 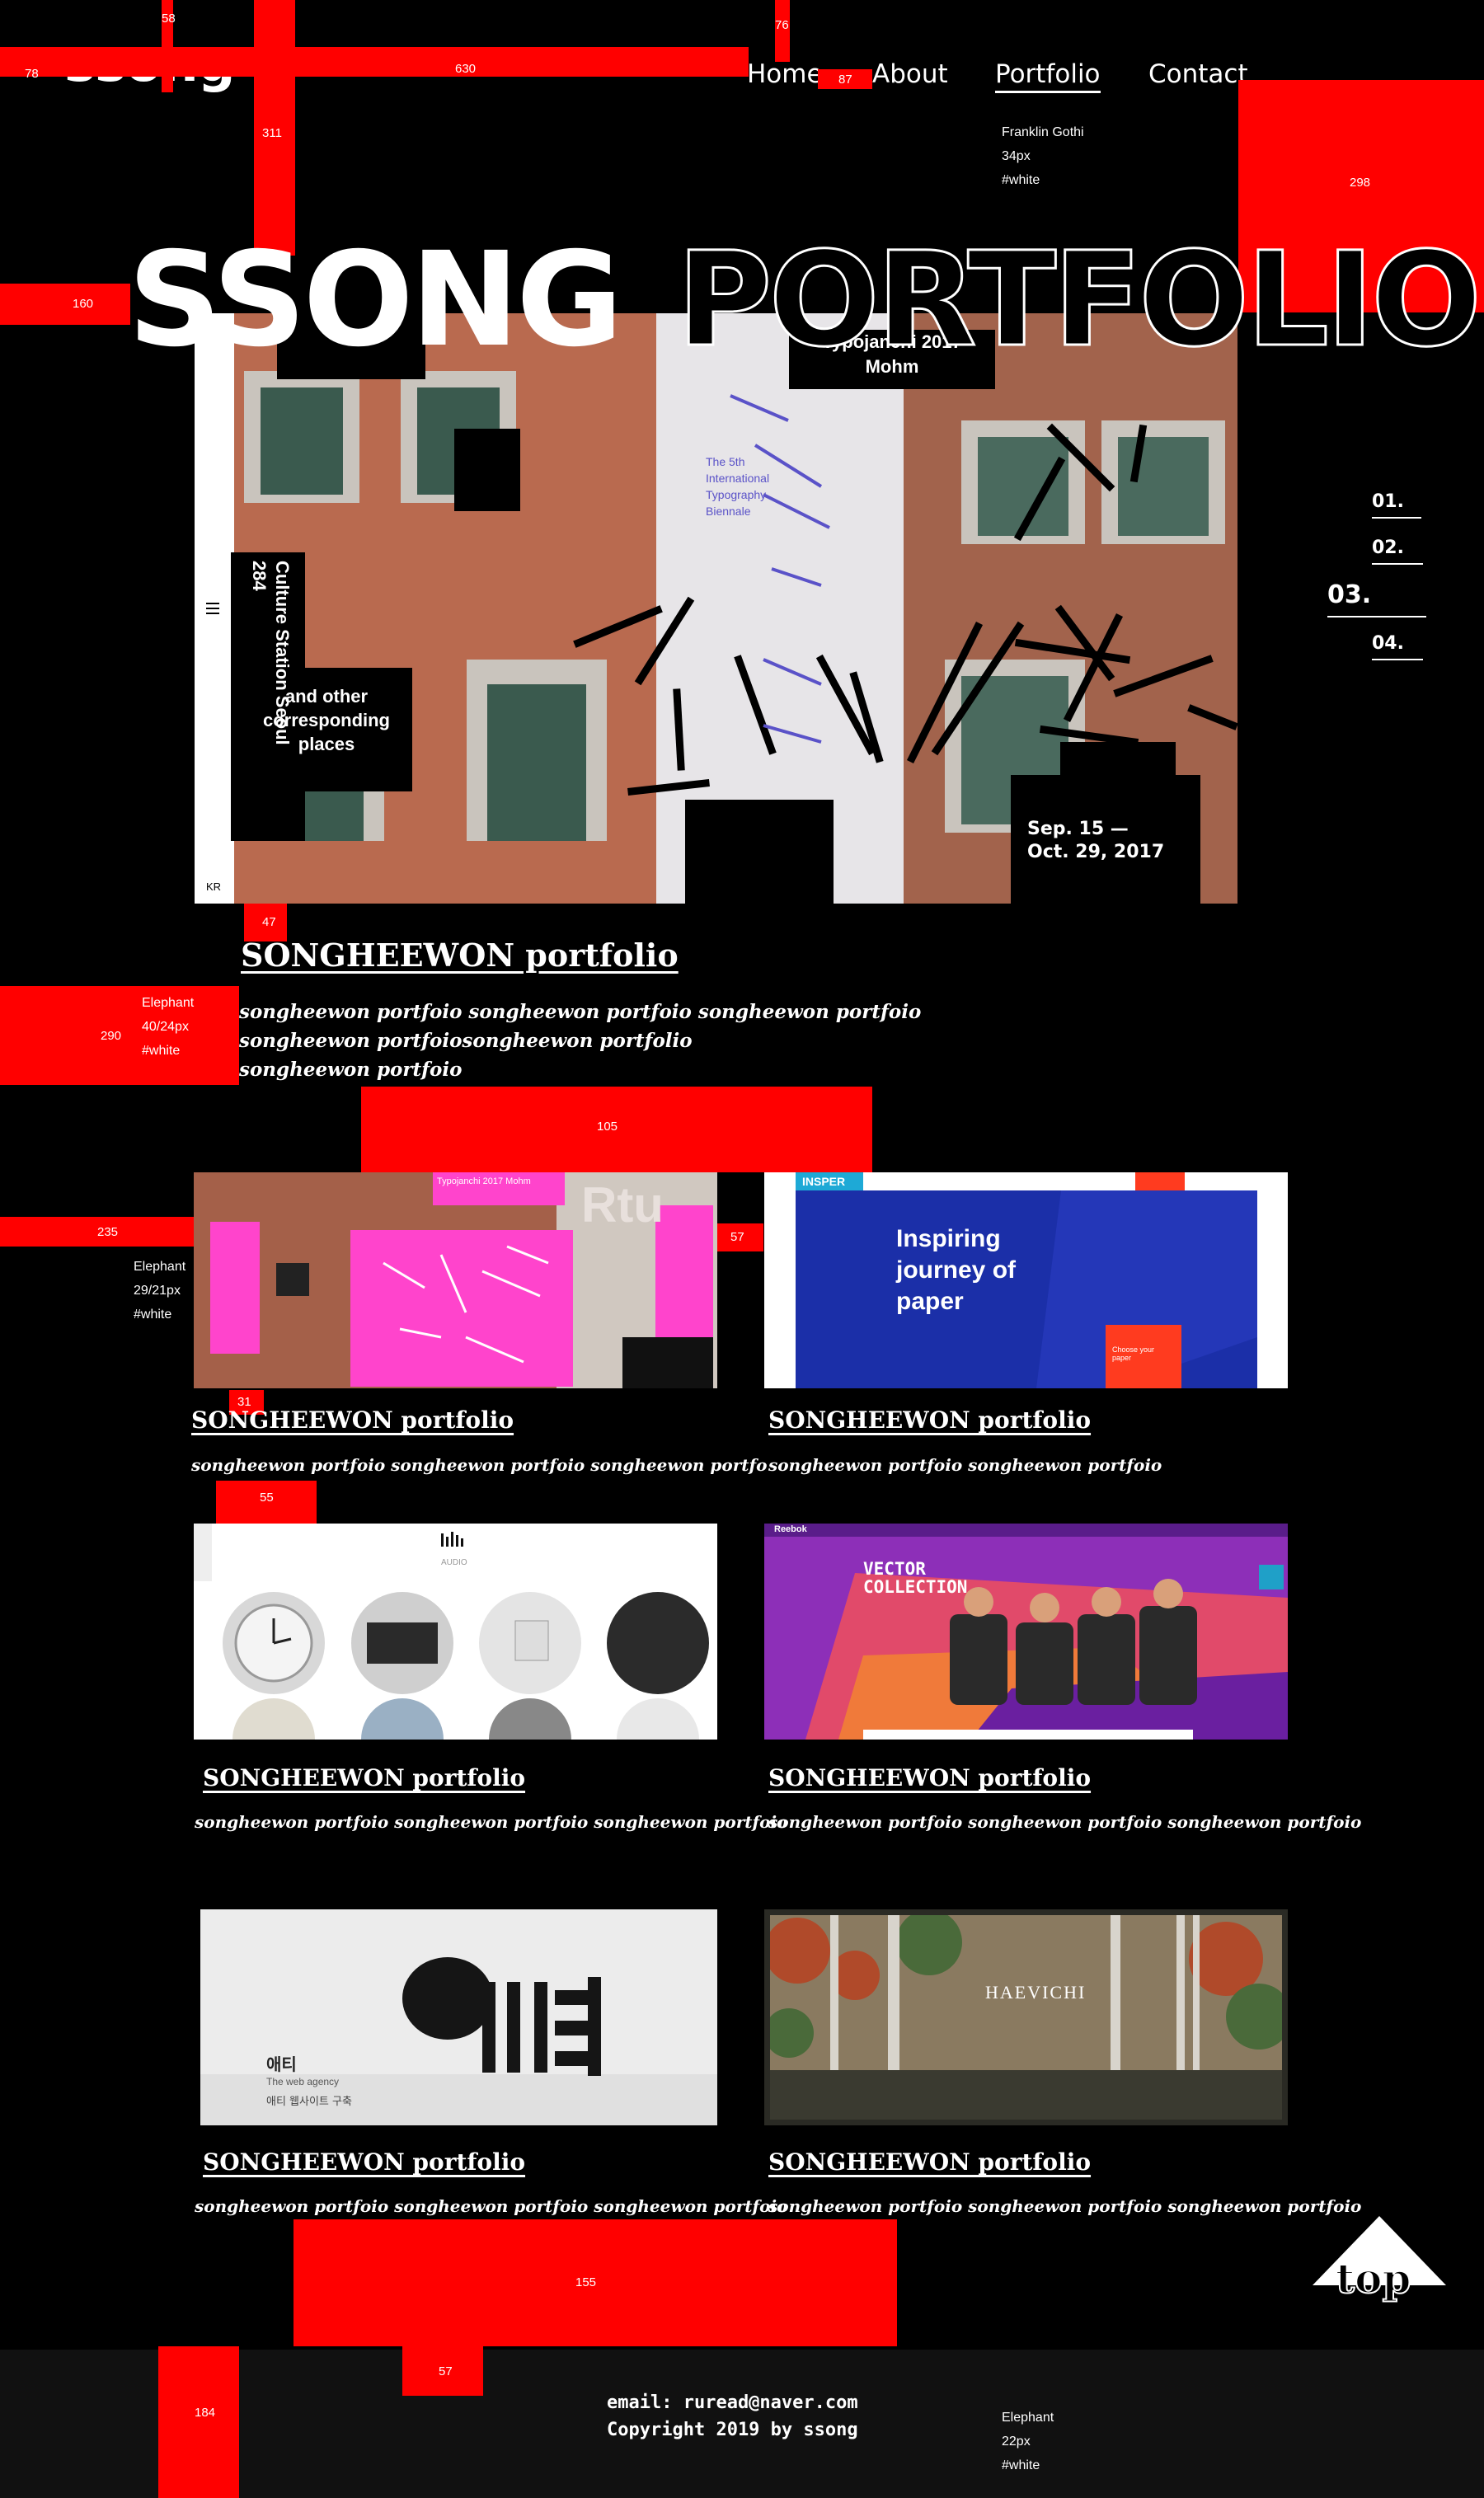 I want to click on hero-title: SSONG PORTFOLIO, so click(x=805, y=300).